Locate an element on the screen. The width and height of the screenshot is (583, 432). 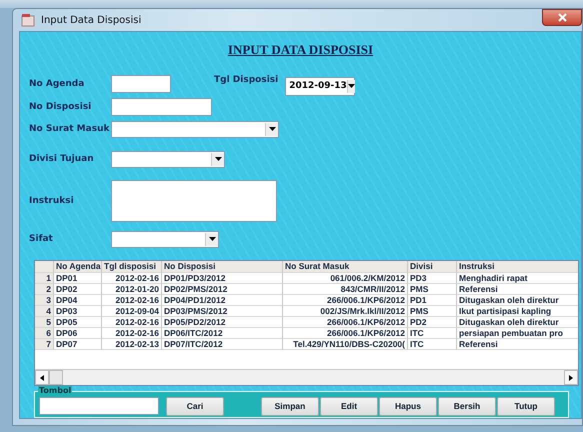
date-picker: 2012-09-13 is located at coordinates (320, 86).